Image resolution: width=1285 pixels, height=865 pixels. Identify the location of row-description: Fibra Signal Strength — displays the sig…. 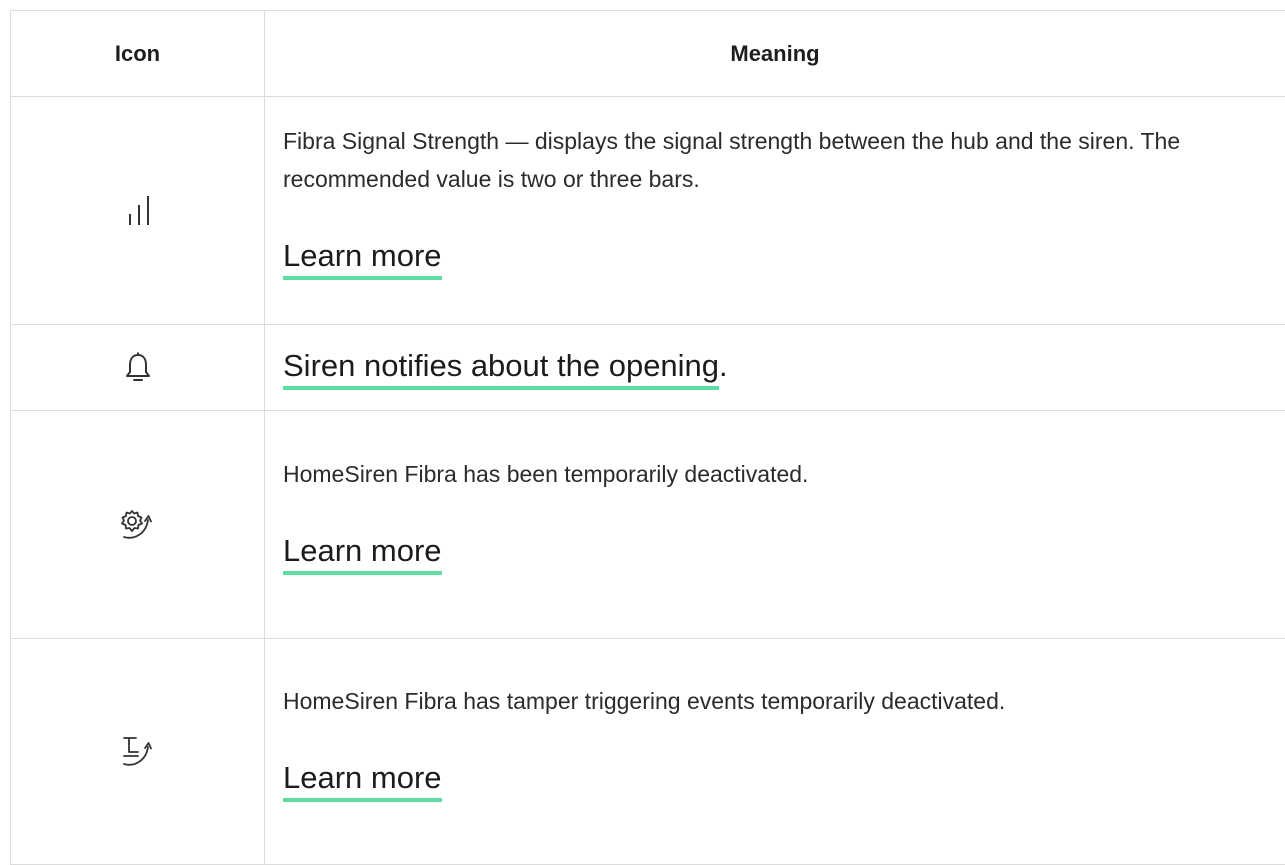
(732, 159).